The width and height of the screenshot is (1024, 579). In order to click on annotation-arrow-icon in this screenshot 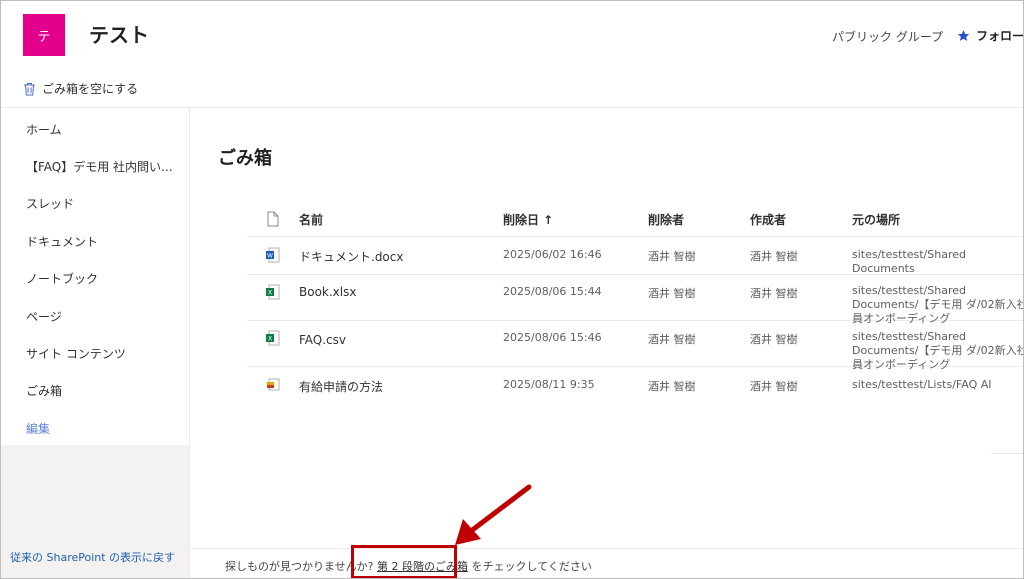, I will do `click(493, 514)`.